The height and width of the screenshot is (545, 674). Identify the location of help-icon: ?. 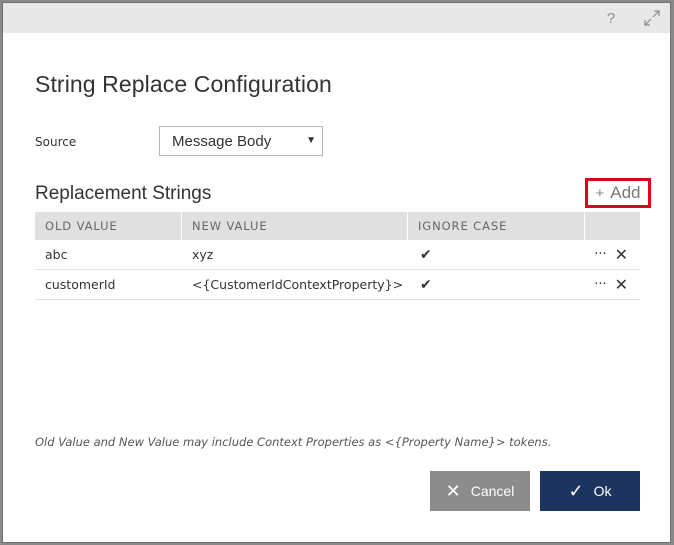
(611, 18).